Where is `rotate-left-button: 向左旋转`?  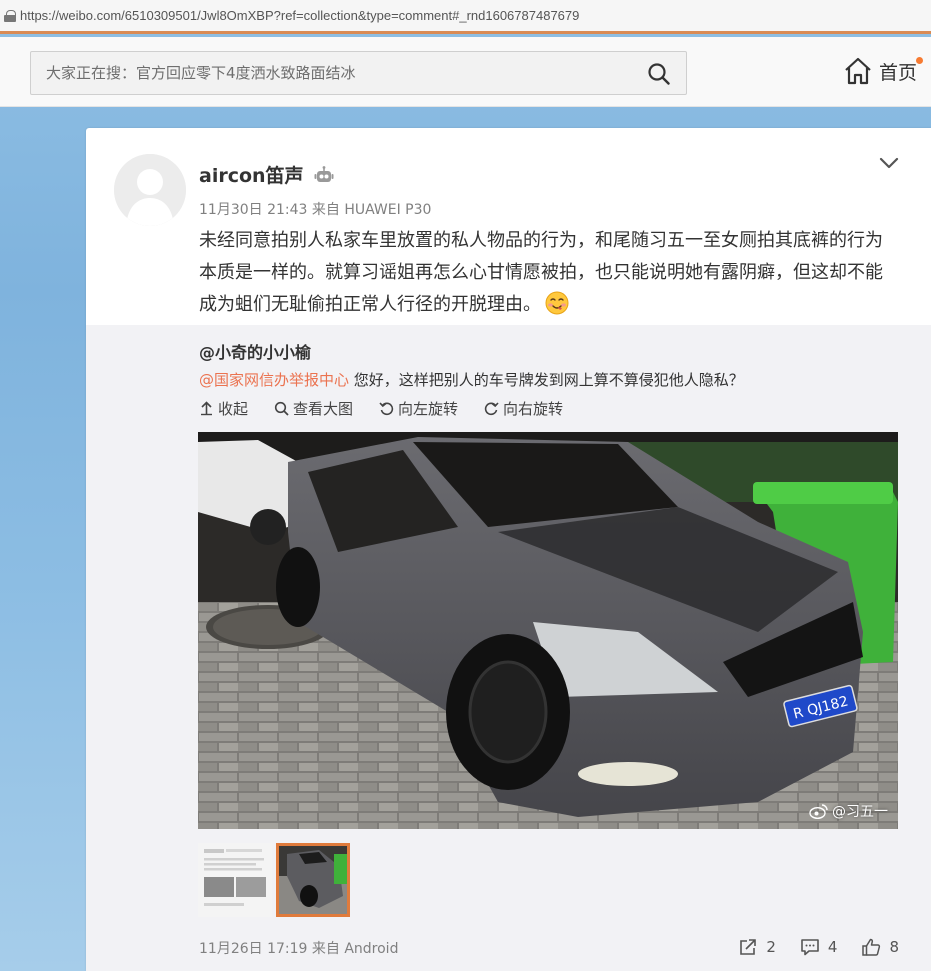
rotate-left-button: 向左旋转 is located at coordinates (418, 408).